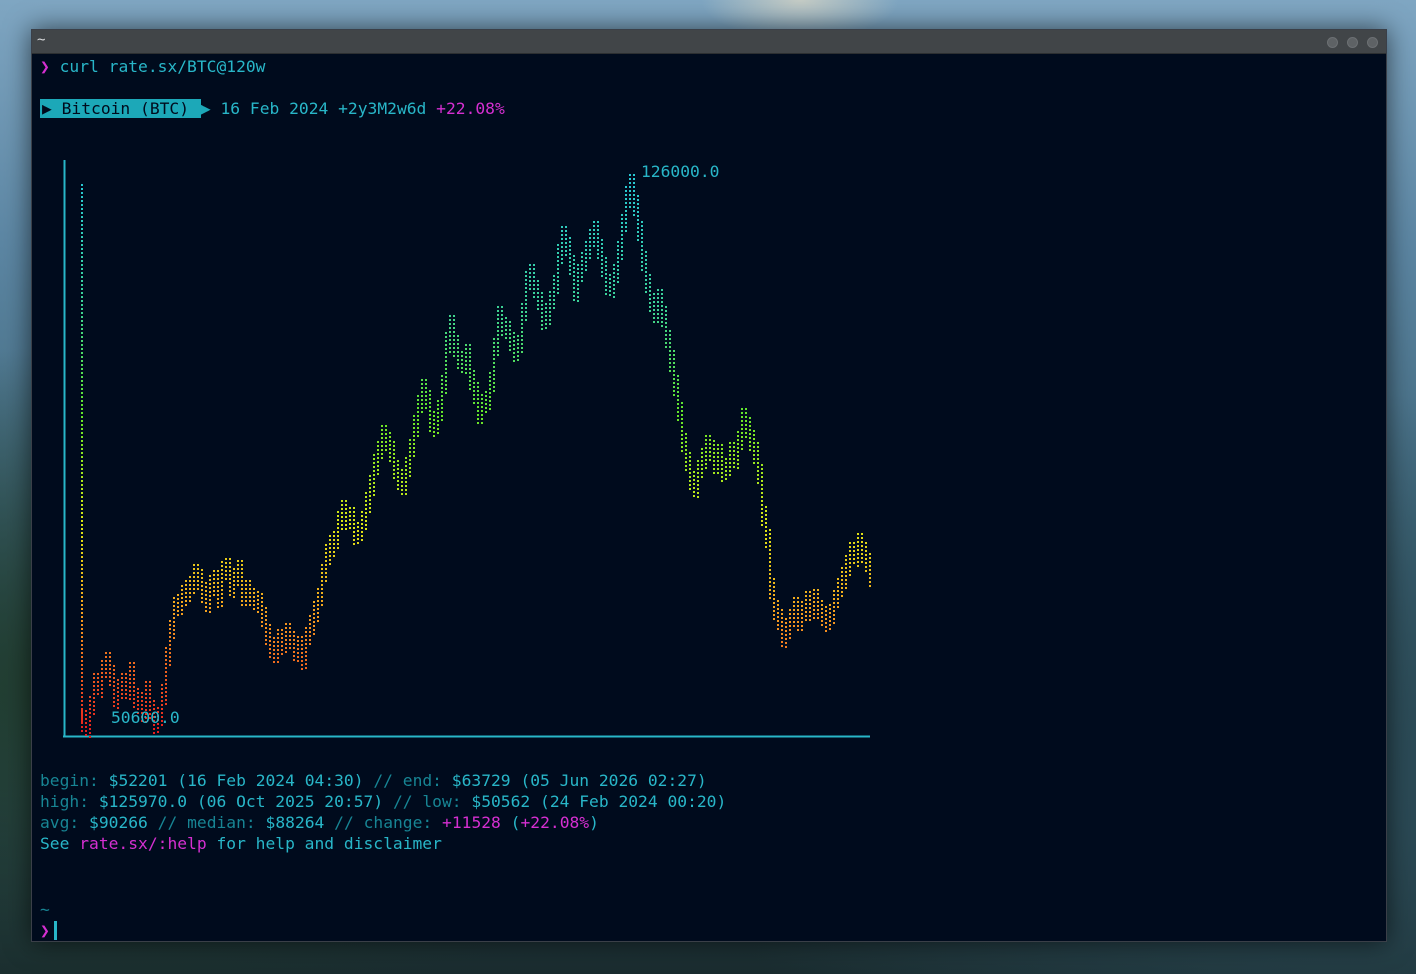  Describe the element at coordinates (142, 843) in the screenshot. I see `help-link: rate.sx/:help` at that location.